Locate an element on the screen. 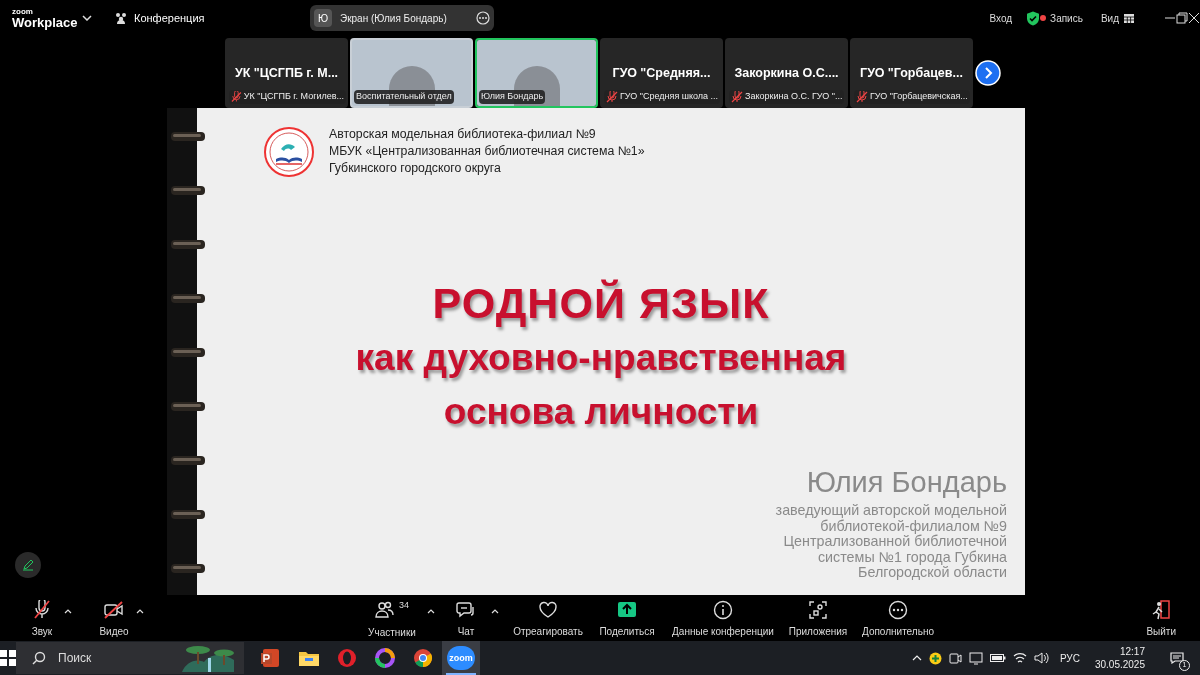 Image resolution: width=1200 pixels, height=675 pixels. screen-share-pill: Ю Экран (Юлия Бондарь) is located at coordinates (402, 18).